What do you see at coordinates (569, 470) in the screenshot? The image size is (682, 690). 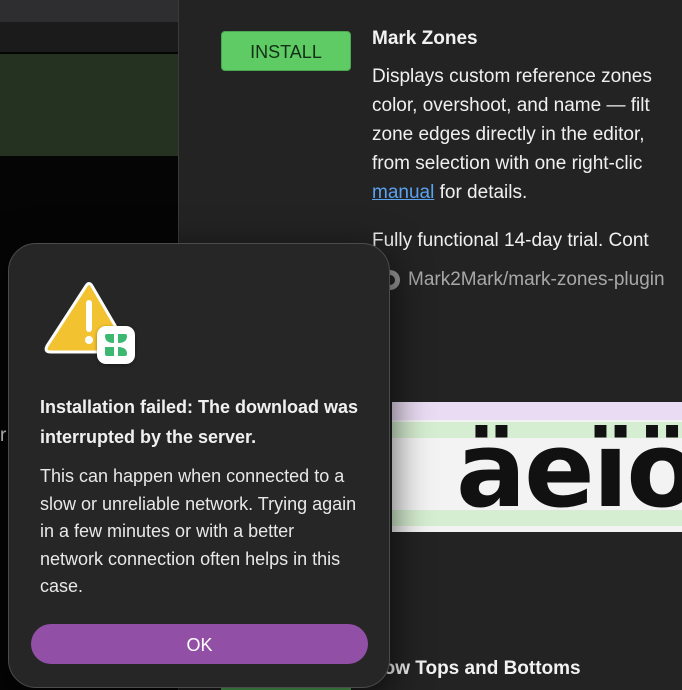 I see `preview-glyphs: äeïö` at bounding box center [569, 470].